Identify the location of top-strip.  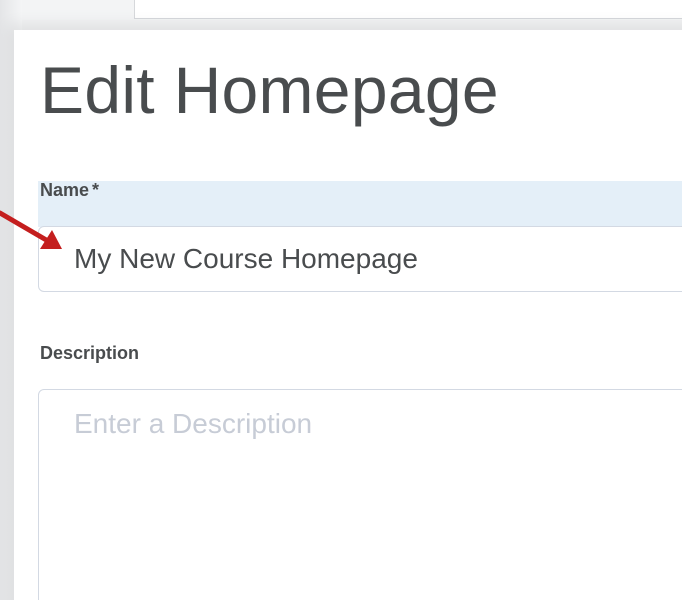
(341, 10).